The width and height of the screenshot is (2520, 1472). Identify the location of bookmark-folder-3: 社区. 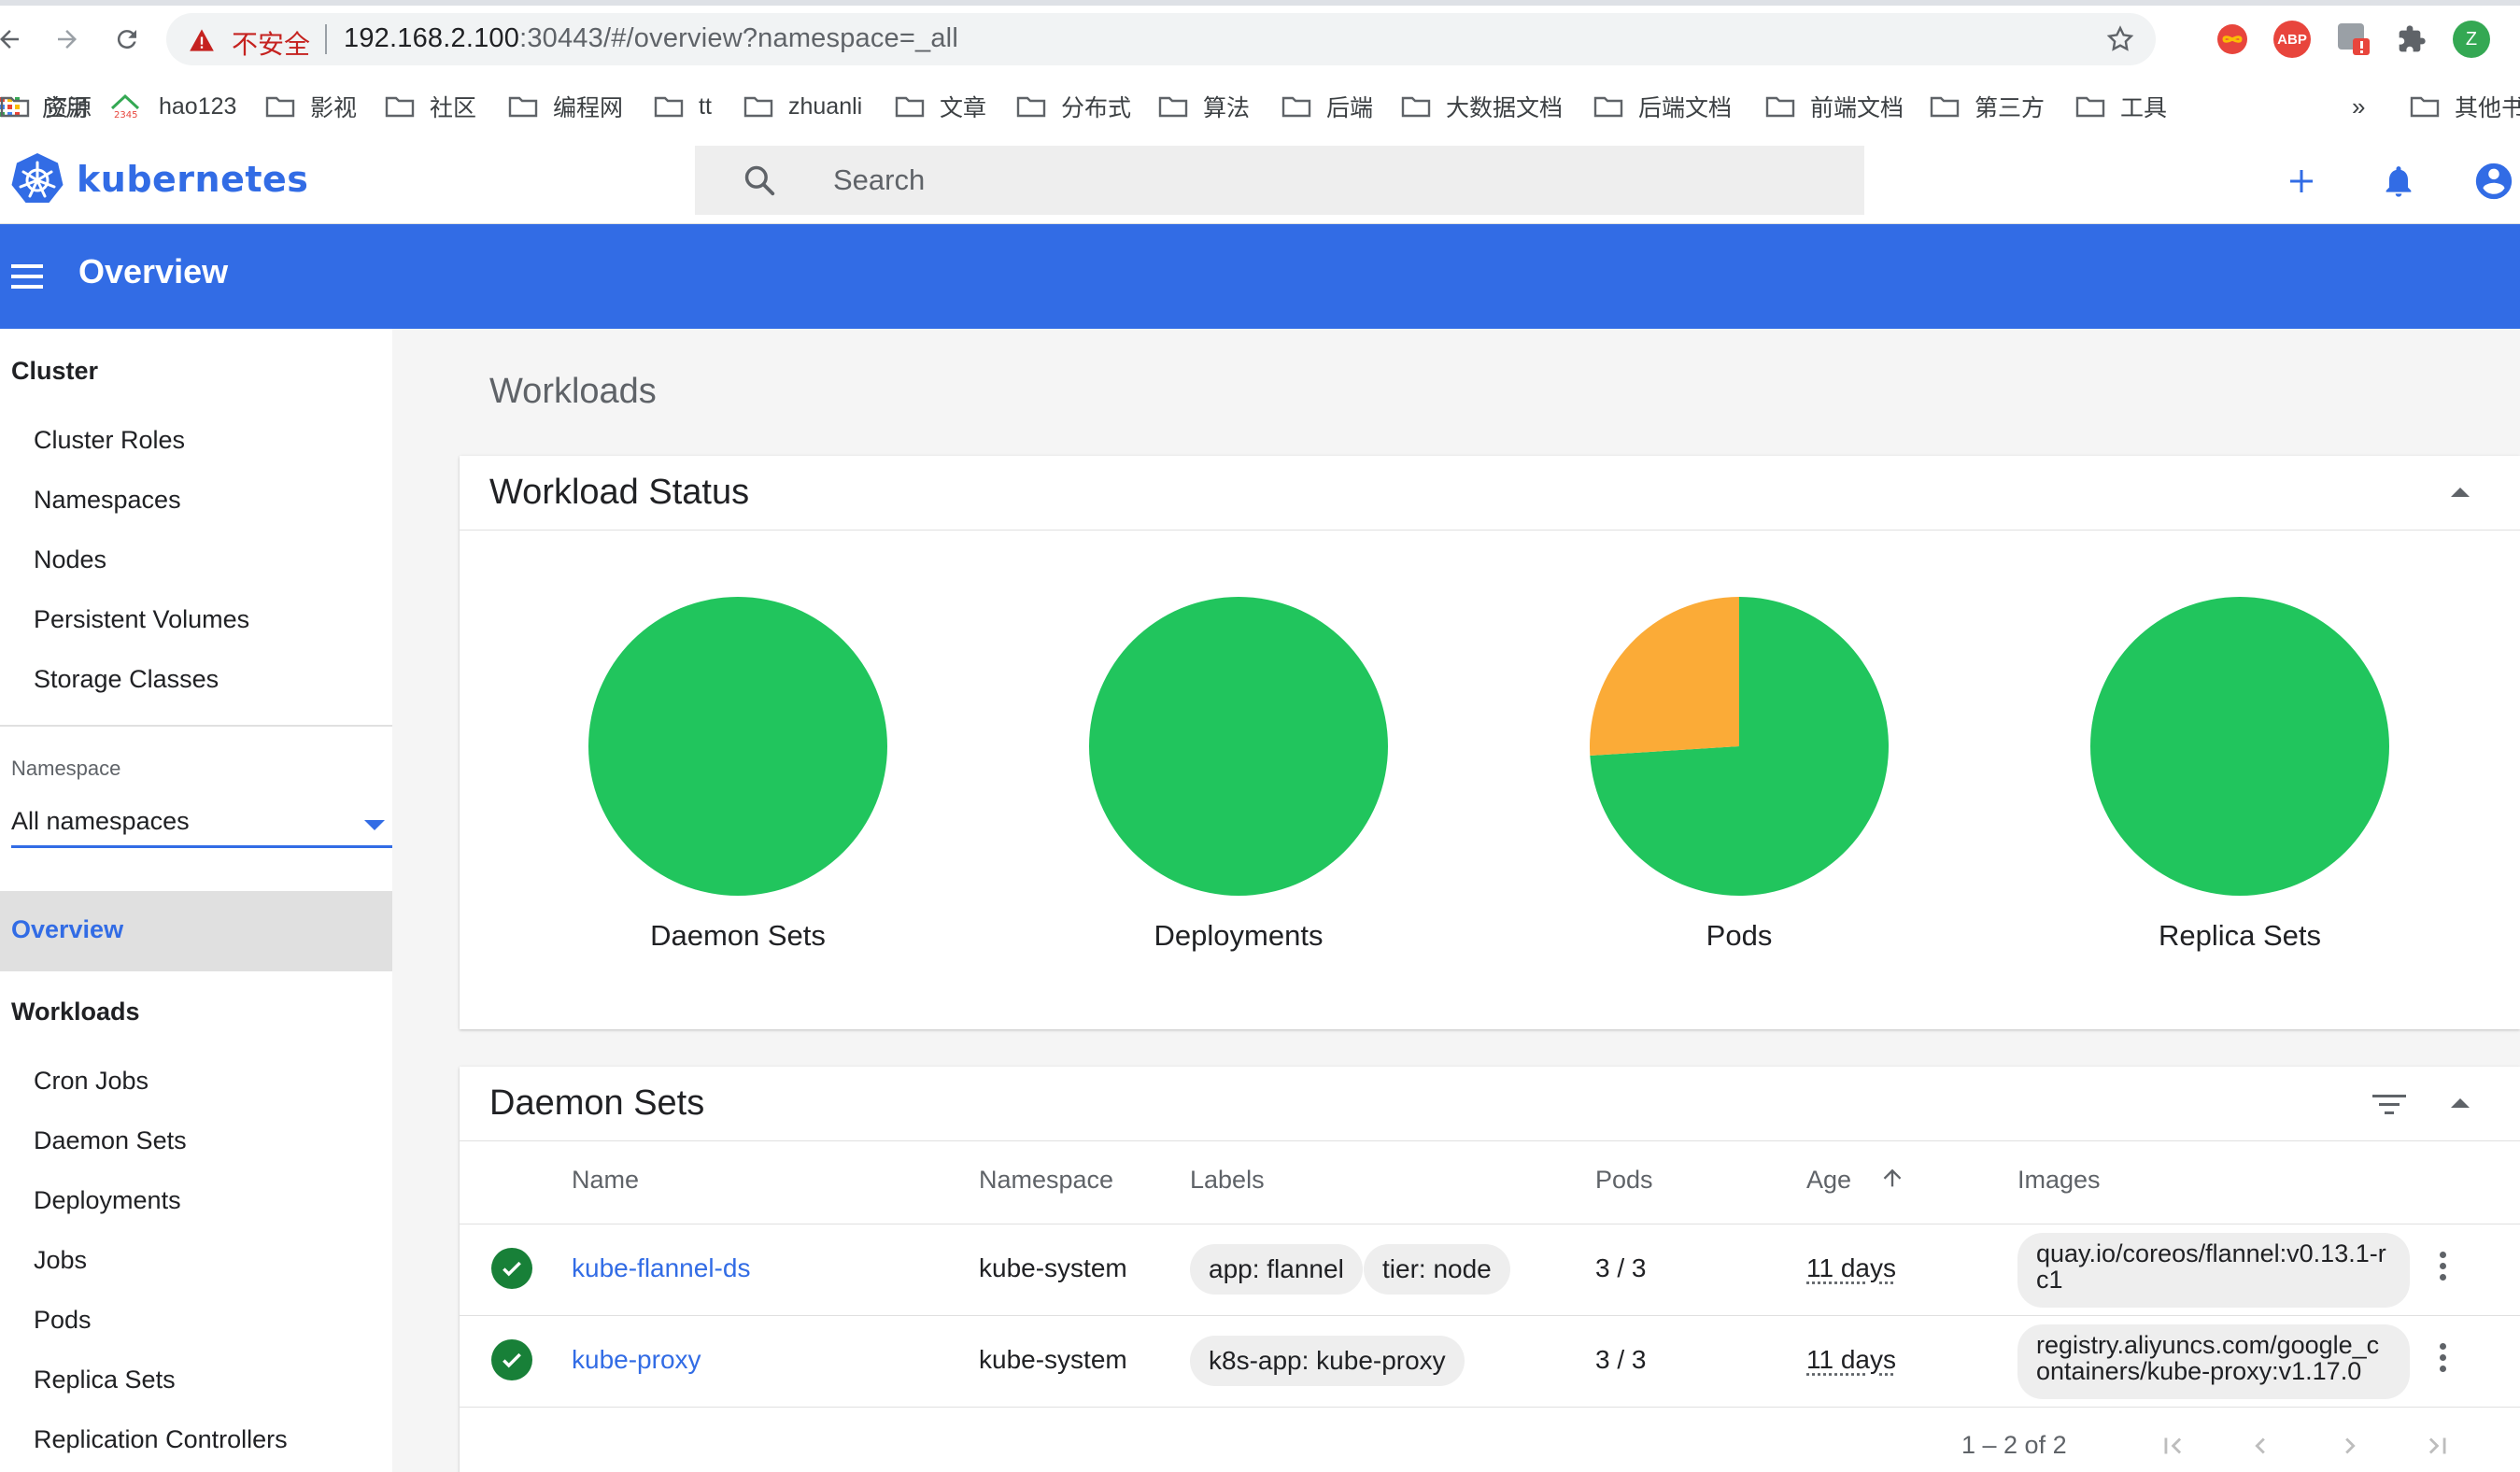
(430, 106).